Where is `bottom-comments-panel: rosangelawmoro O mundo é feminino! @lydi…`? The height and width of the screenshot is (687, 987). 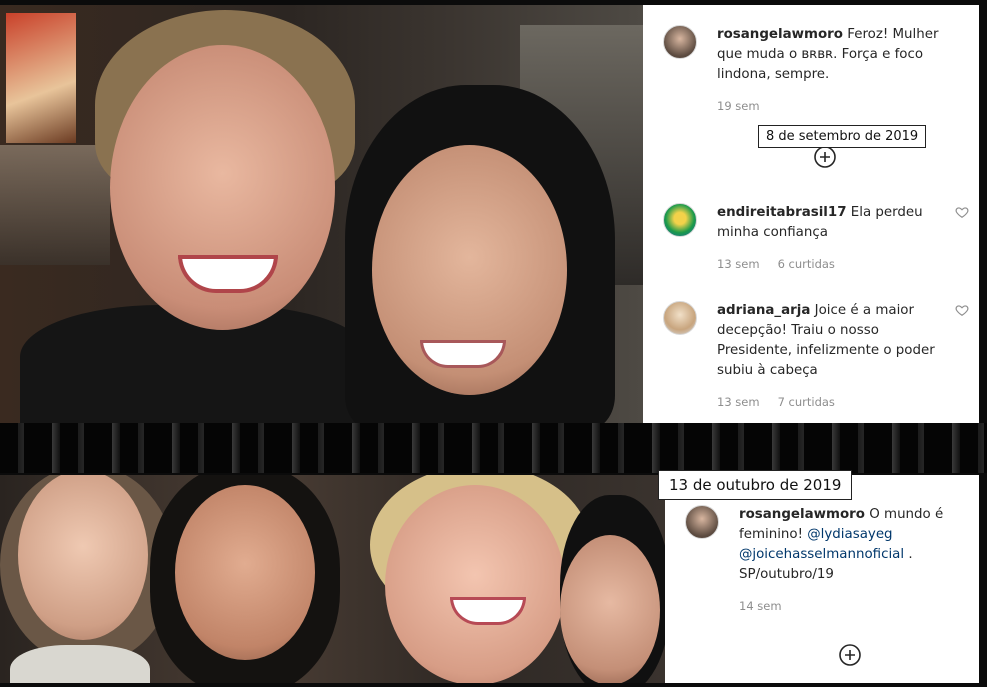
bottom-comments-panel: rosangelawmoro O mundo é feminino! @lydi… is located at coordinates (822, 579).